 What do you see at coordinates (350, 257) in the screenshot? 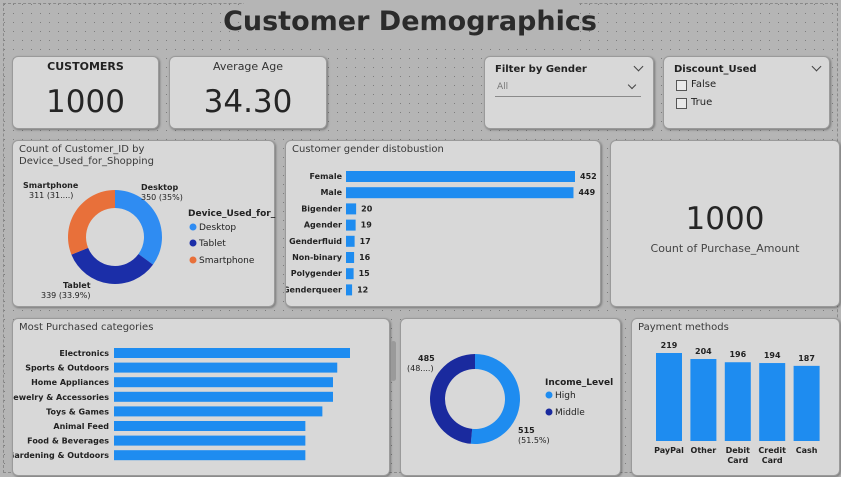
I see `gender-bar-non-binary` at bounding box center [350, 257].